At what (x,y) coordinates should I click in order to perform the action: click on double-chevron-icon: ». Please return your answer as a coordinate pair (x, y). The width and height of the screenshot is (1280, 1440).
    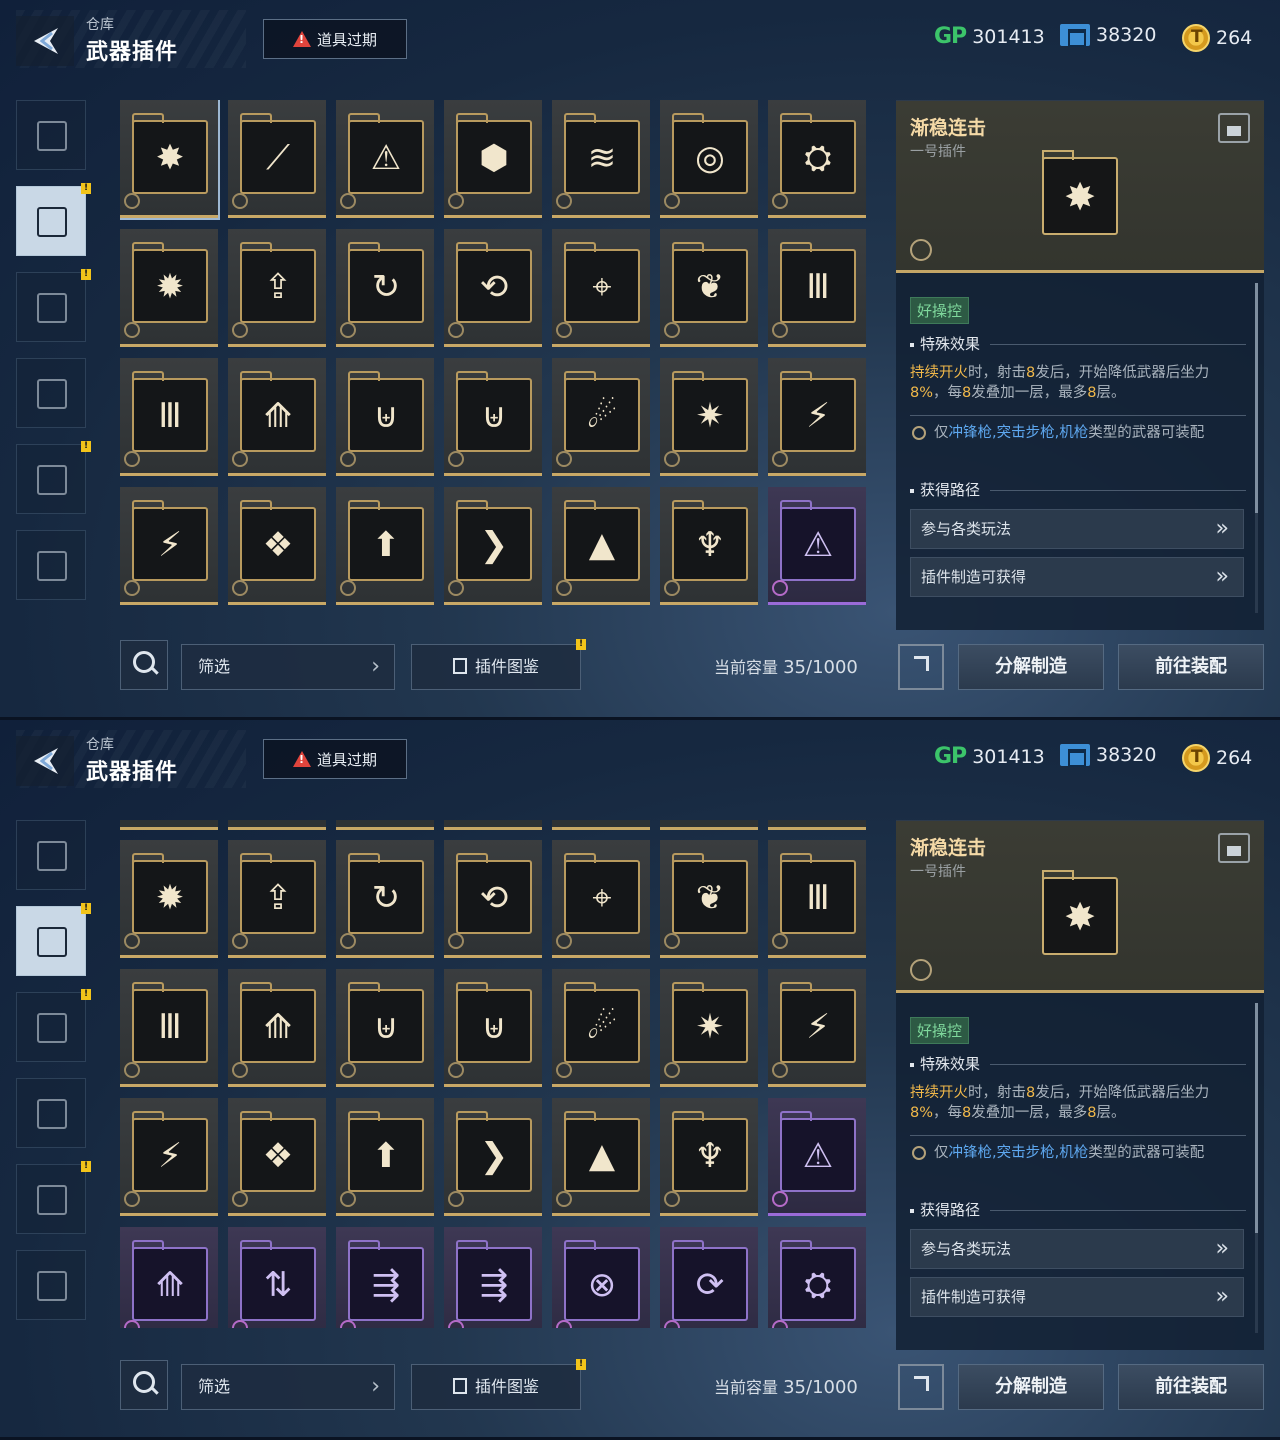
    Looking at the image, I should click on (1222, 528).